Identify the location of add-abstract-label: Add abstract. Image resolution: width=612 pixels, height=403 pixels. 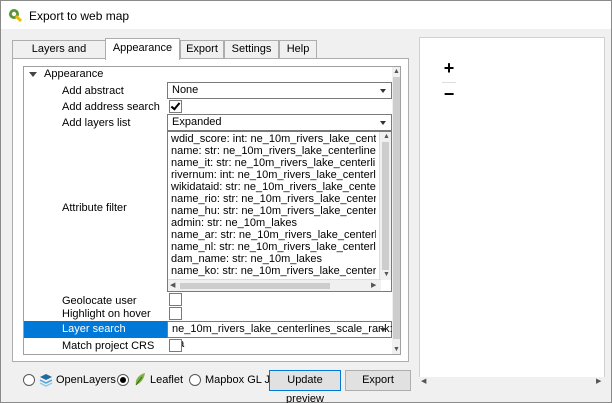
(93, 91).